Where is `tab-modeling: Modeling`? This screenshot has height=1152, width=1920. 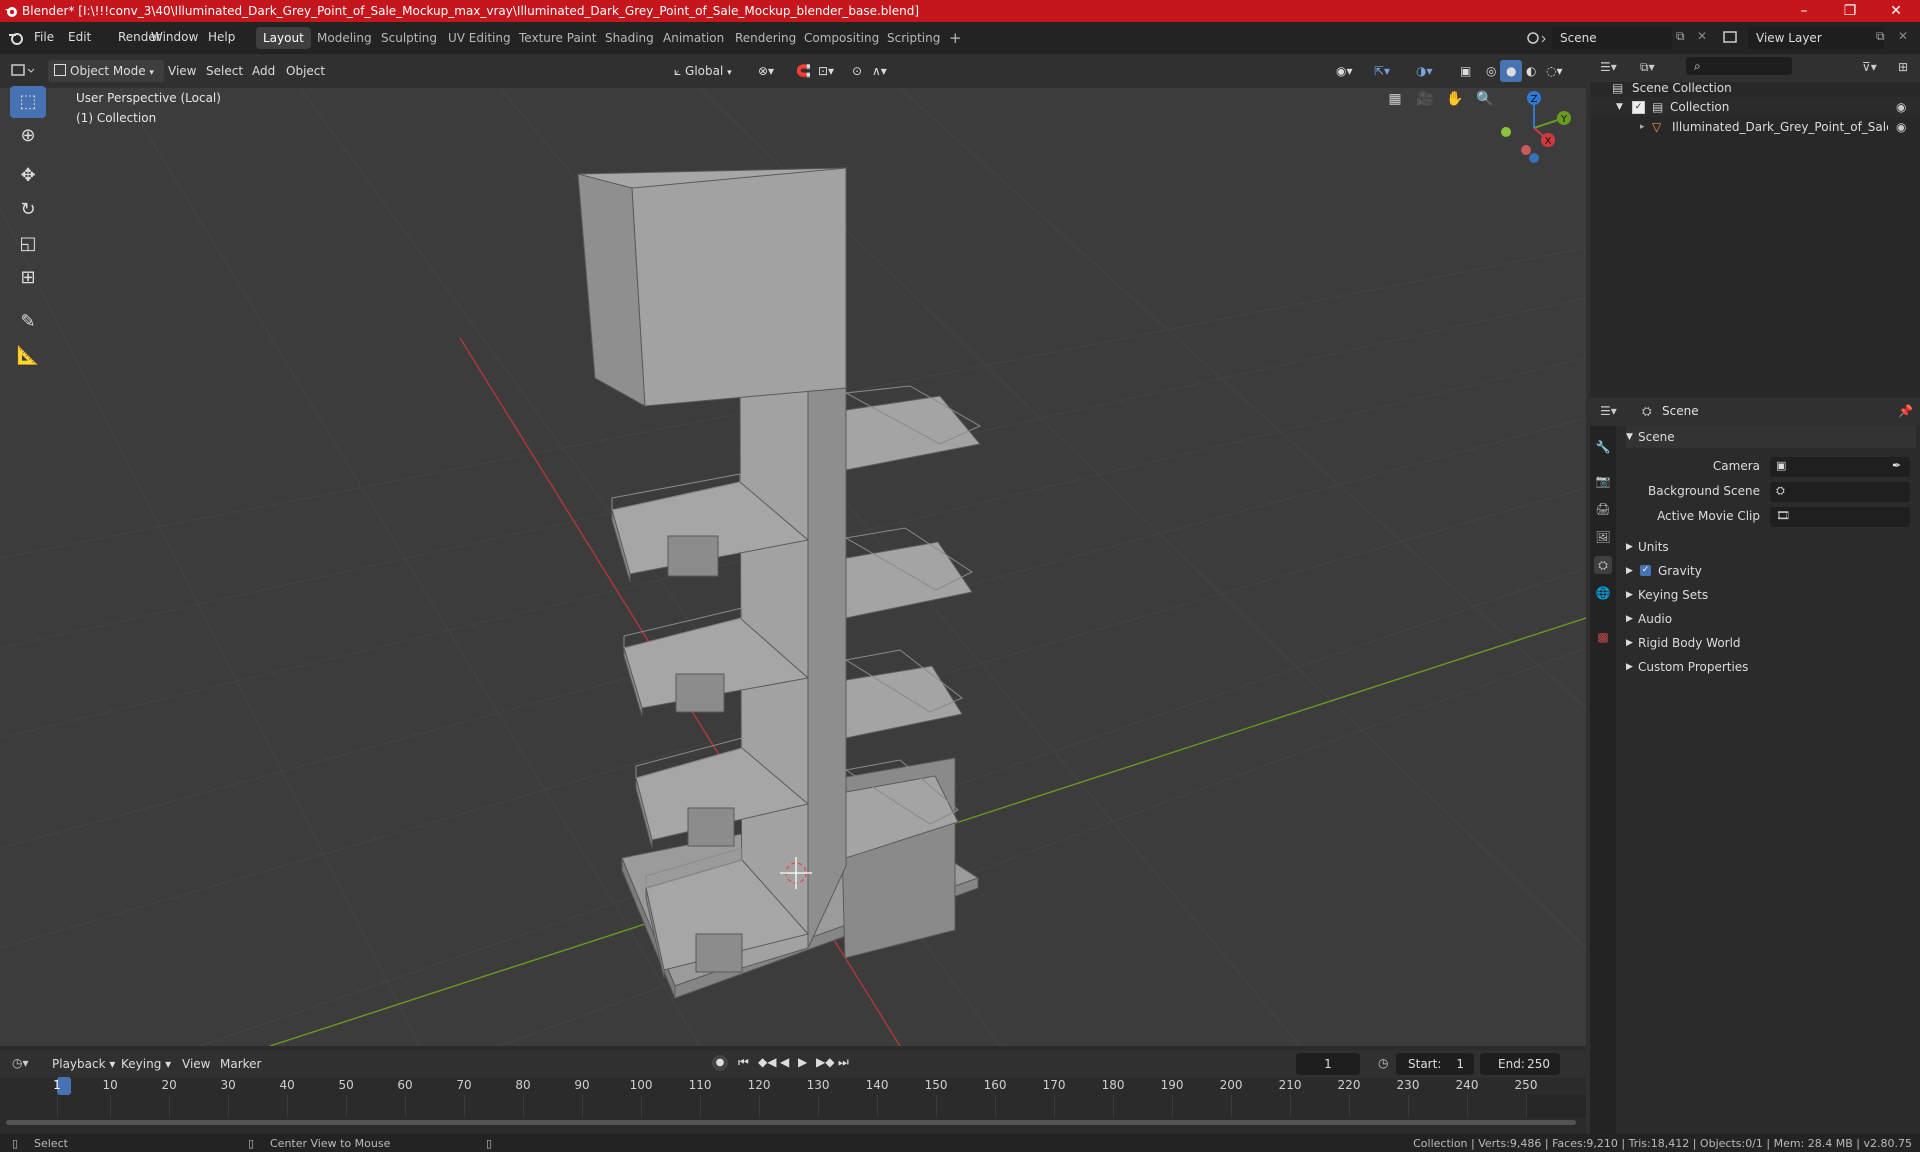
tab-modeling: Modeling is located at coordinates (344, 38).